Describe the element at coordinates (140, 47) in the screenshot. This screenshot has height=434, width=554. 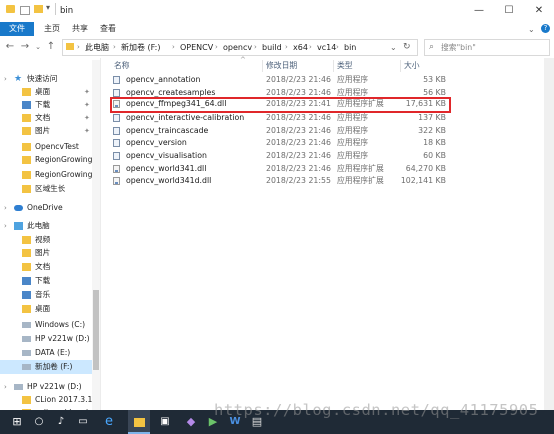
I see `breadcrumb-drive-f: 新加卷 (F:)` at that location.